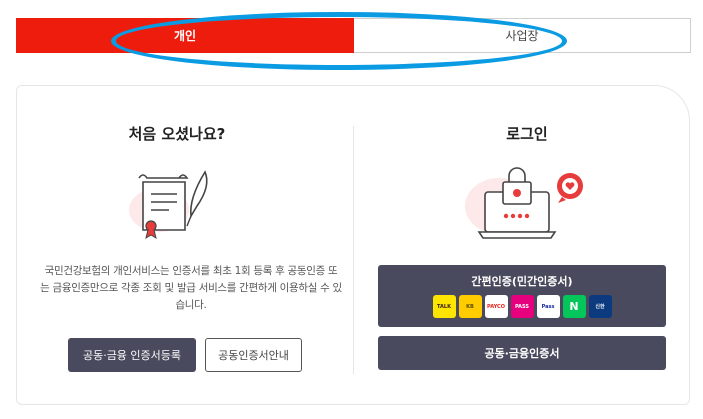 This screenshot has width=703, height=419. I want to click on simple-auth-label: 간편인증(민간인증서), so click(522, 281).